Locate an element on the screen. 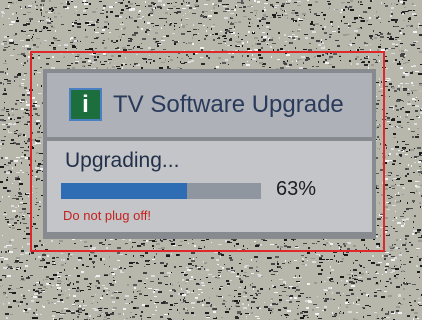 This screenshot has height=320, width=422. progress-percentage: 63% is located at coordinates (296, 189).